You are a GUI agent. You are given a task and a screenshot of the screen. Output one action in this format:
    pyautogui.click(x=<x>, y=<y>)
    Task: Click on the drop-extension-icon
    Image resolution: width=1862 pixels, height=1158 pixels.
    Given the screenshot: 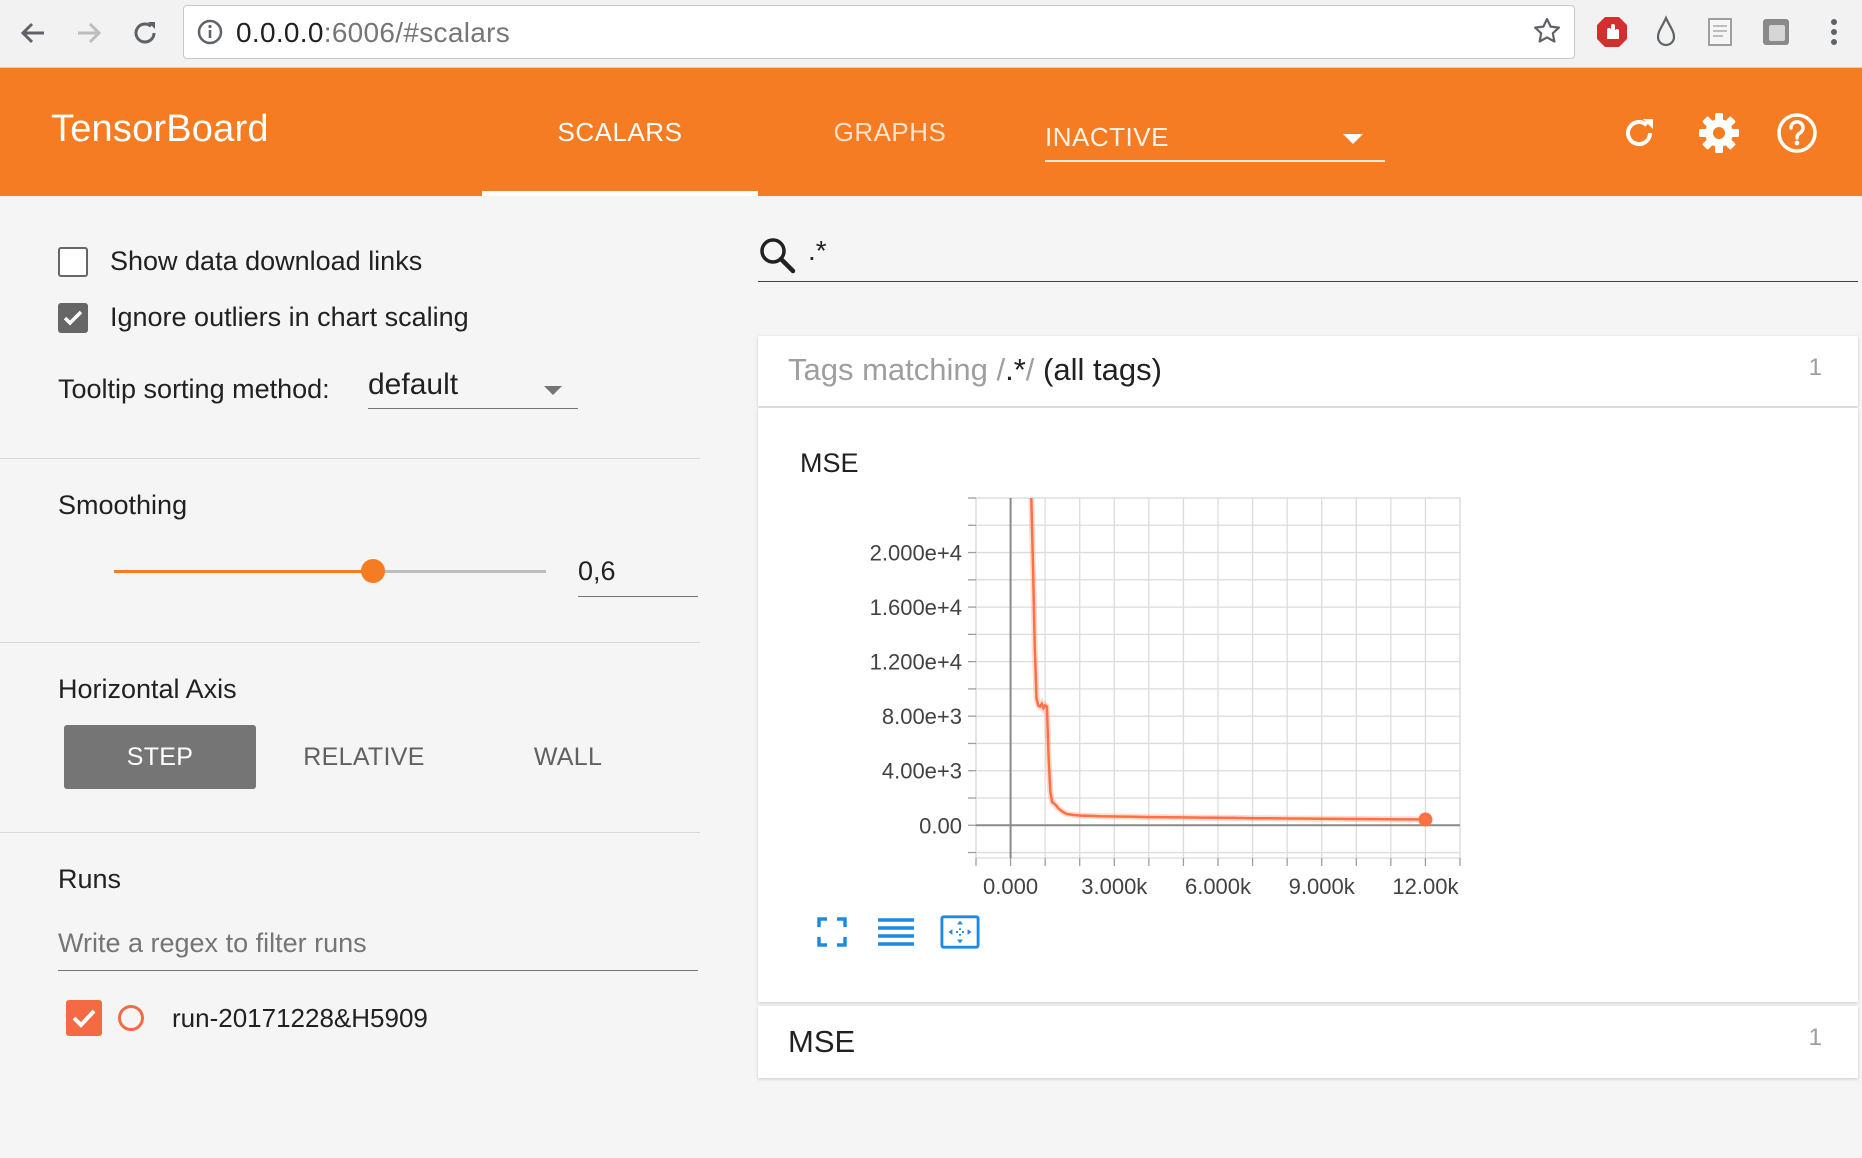 What is the action you would take?
    pyautogui.click(x=1666, y=32)
    